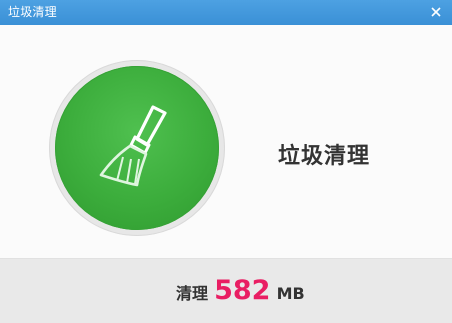 The width and height of the screenshot is (452, 323). I want to click on close-icon, so click(436, 11).